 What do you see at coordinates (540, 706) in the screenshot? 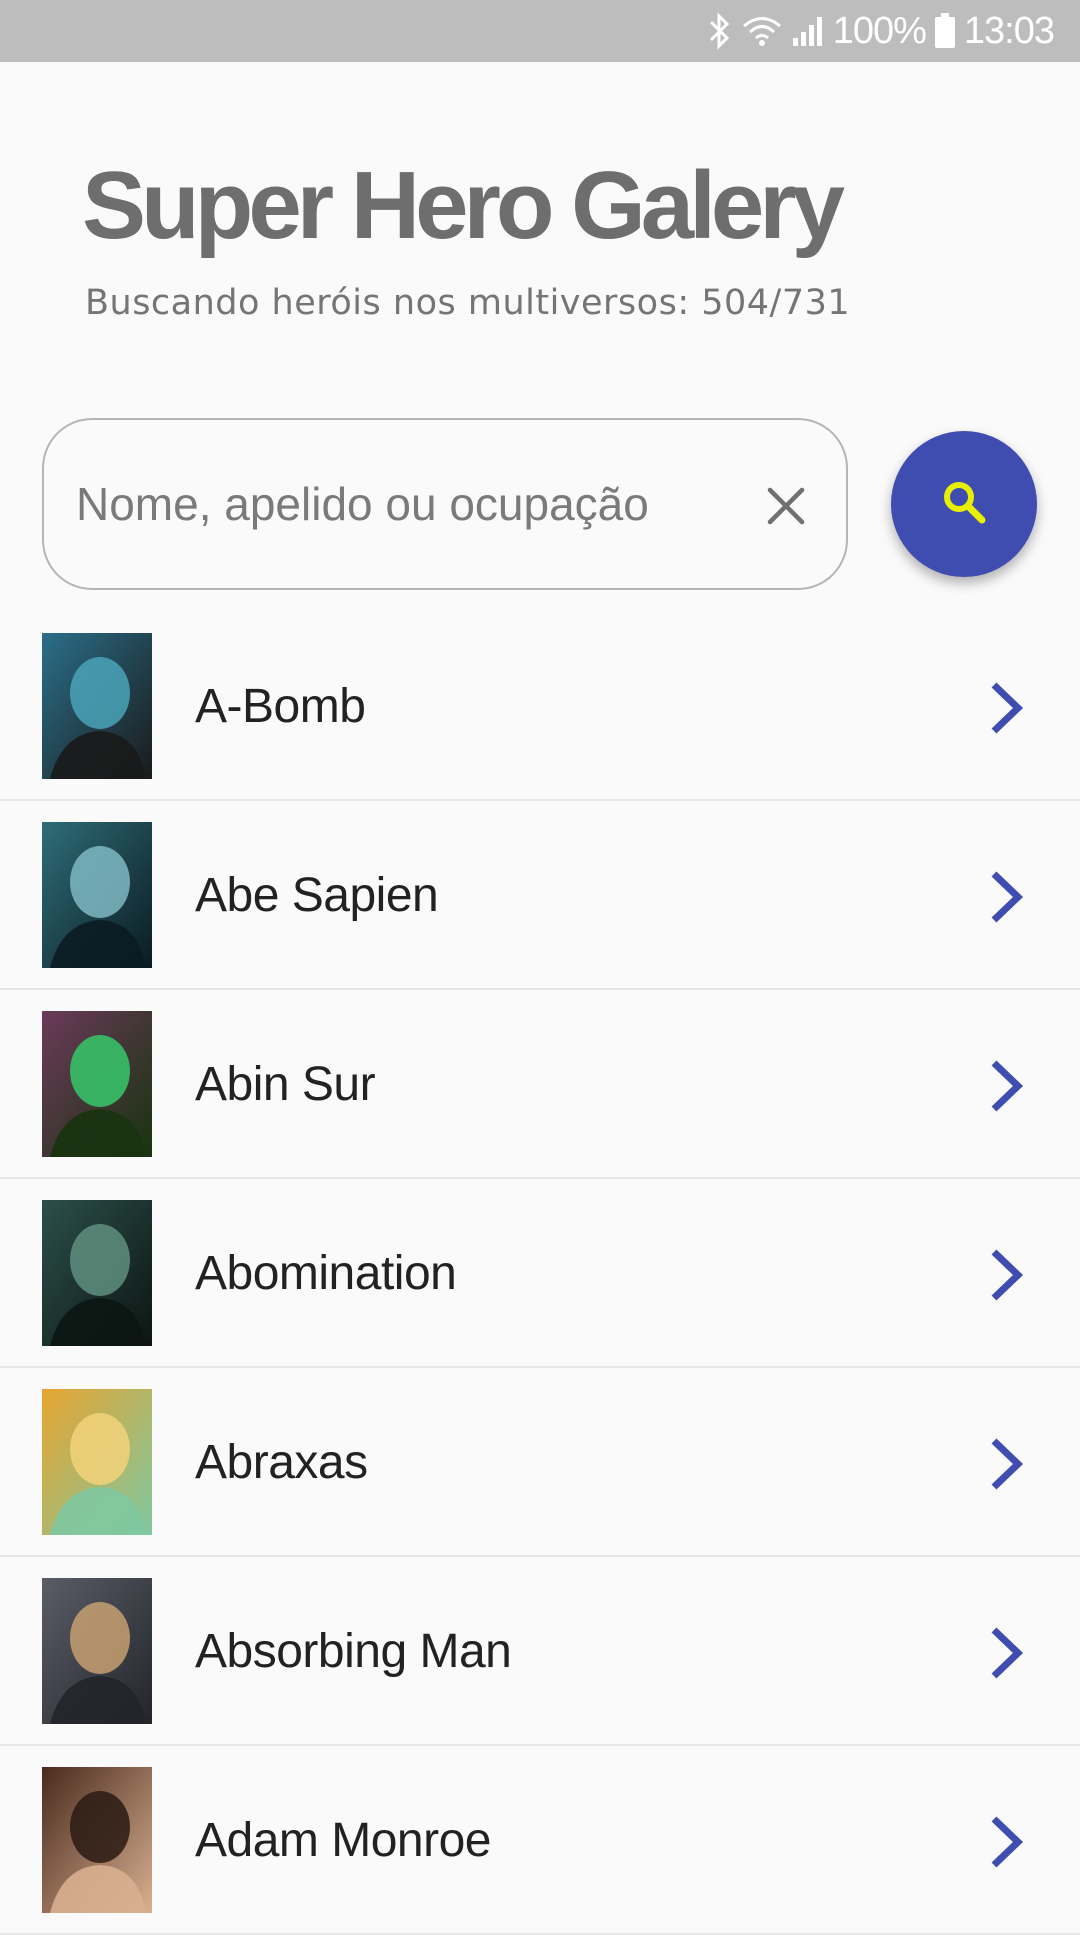
I see `list-item: A-Bomb` at bounding box center [540, 706].